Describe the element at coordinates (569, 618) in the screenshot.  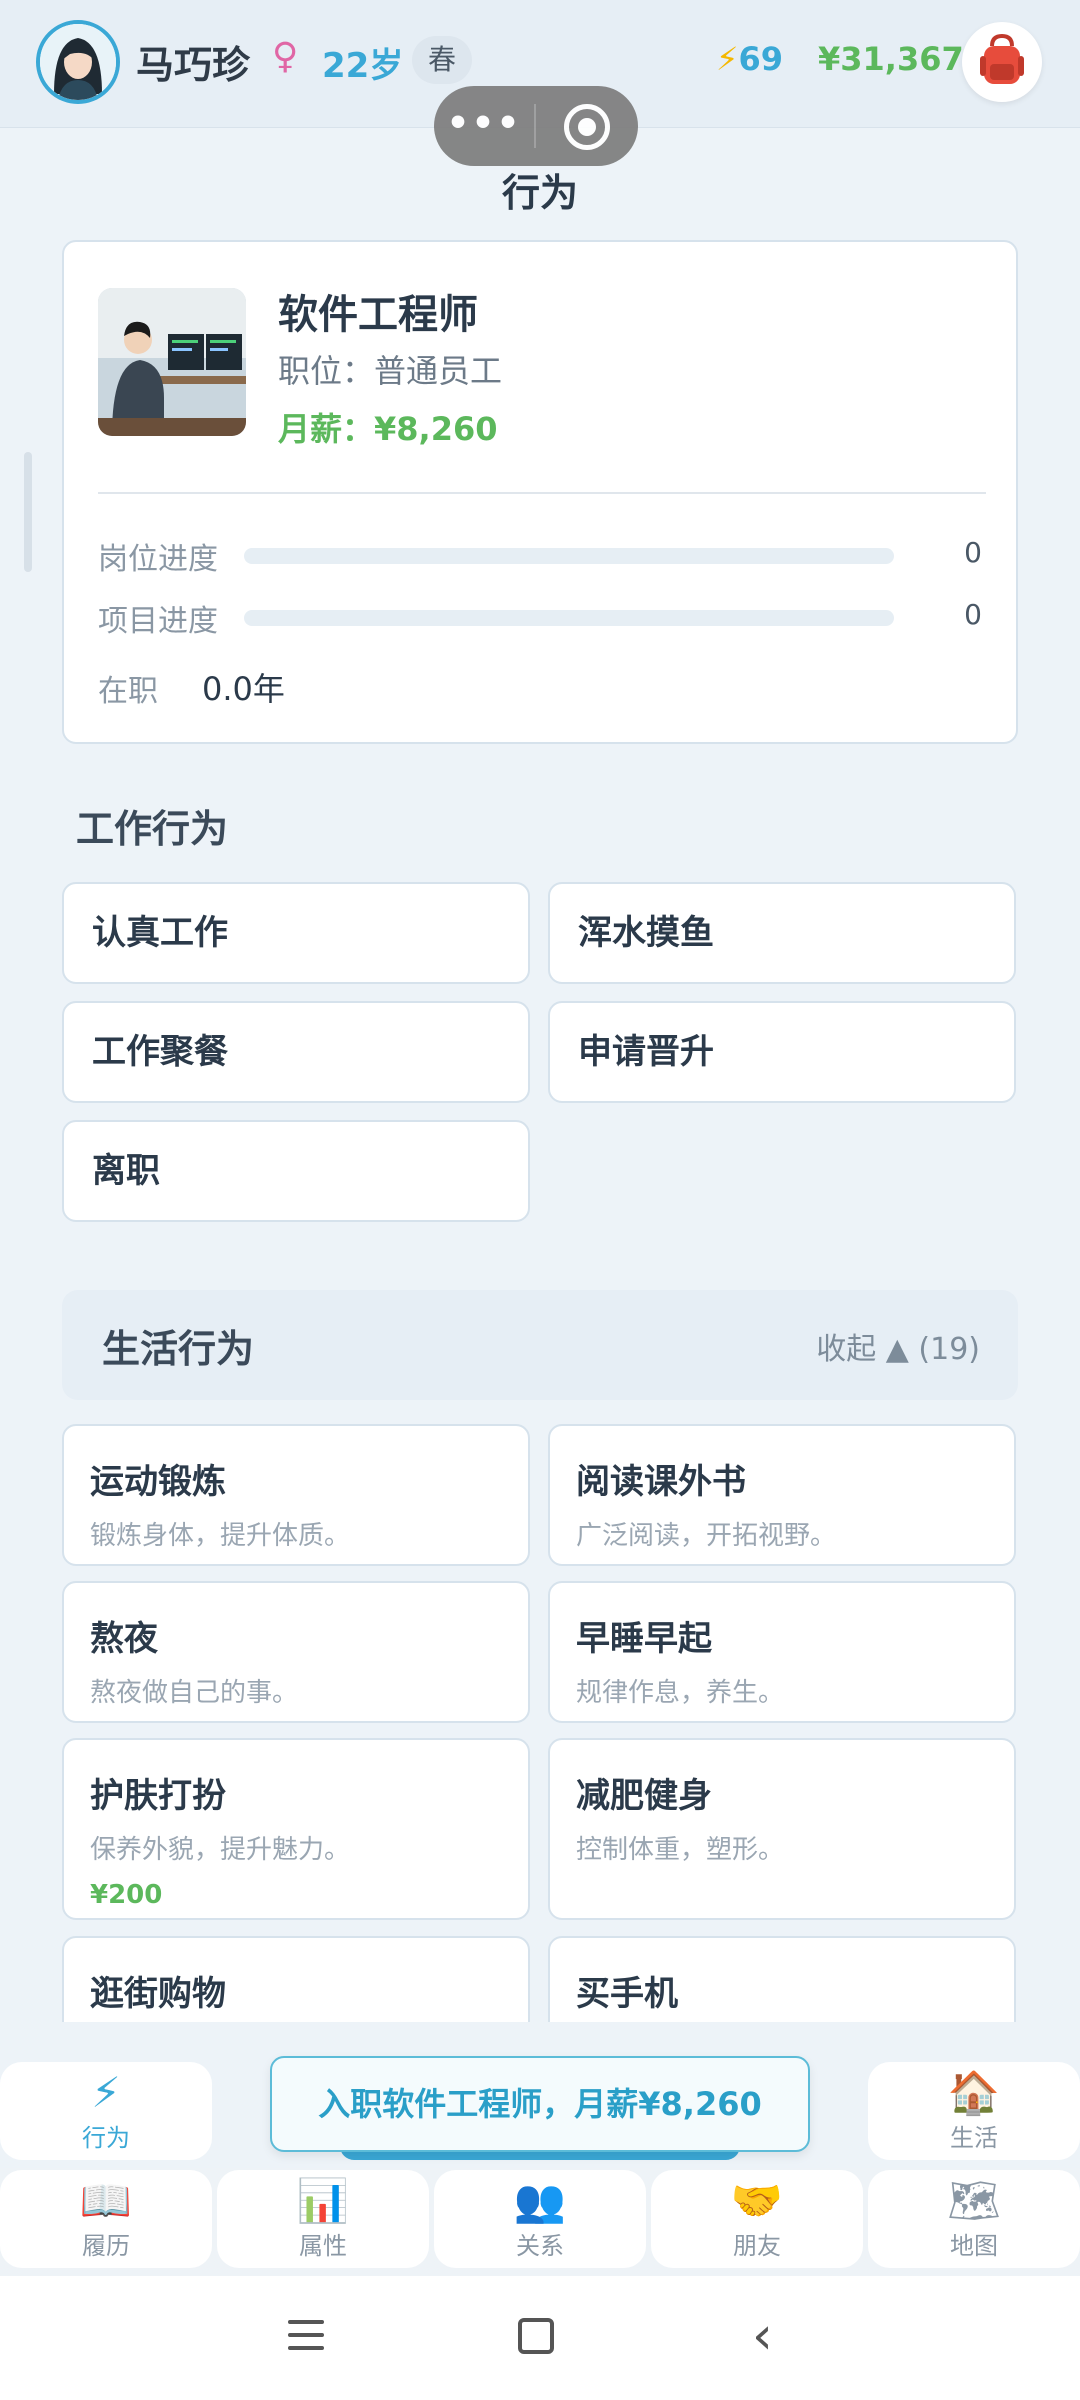
I see `project-progress-bar` at that location.